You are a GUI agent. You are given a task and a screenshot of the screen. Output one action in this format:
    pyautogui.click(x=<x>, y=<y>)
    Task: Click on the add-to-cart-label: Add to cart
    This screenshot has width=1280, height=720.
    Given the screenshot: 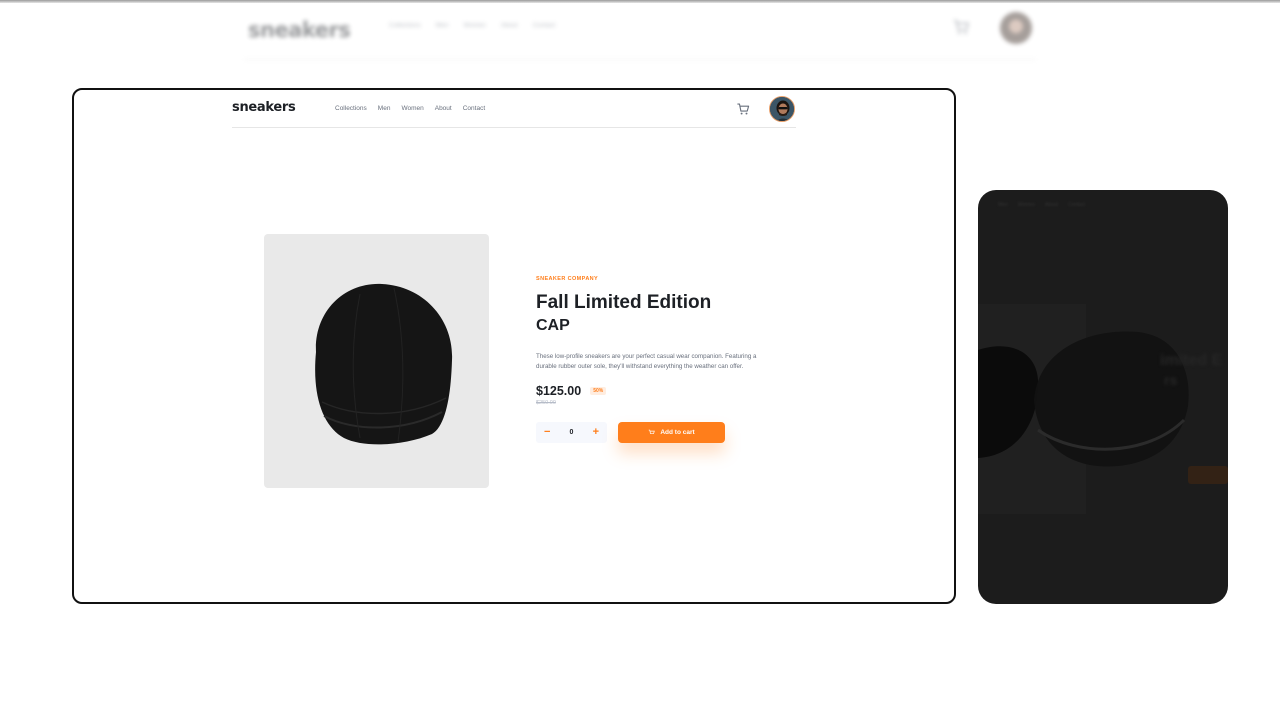 What is the action you would take?
    pyautogui.click(x=677, y=432)
    